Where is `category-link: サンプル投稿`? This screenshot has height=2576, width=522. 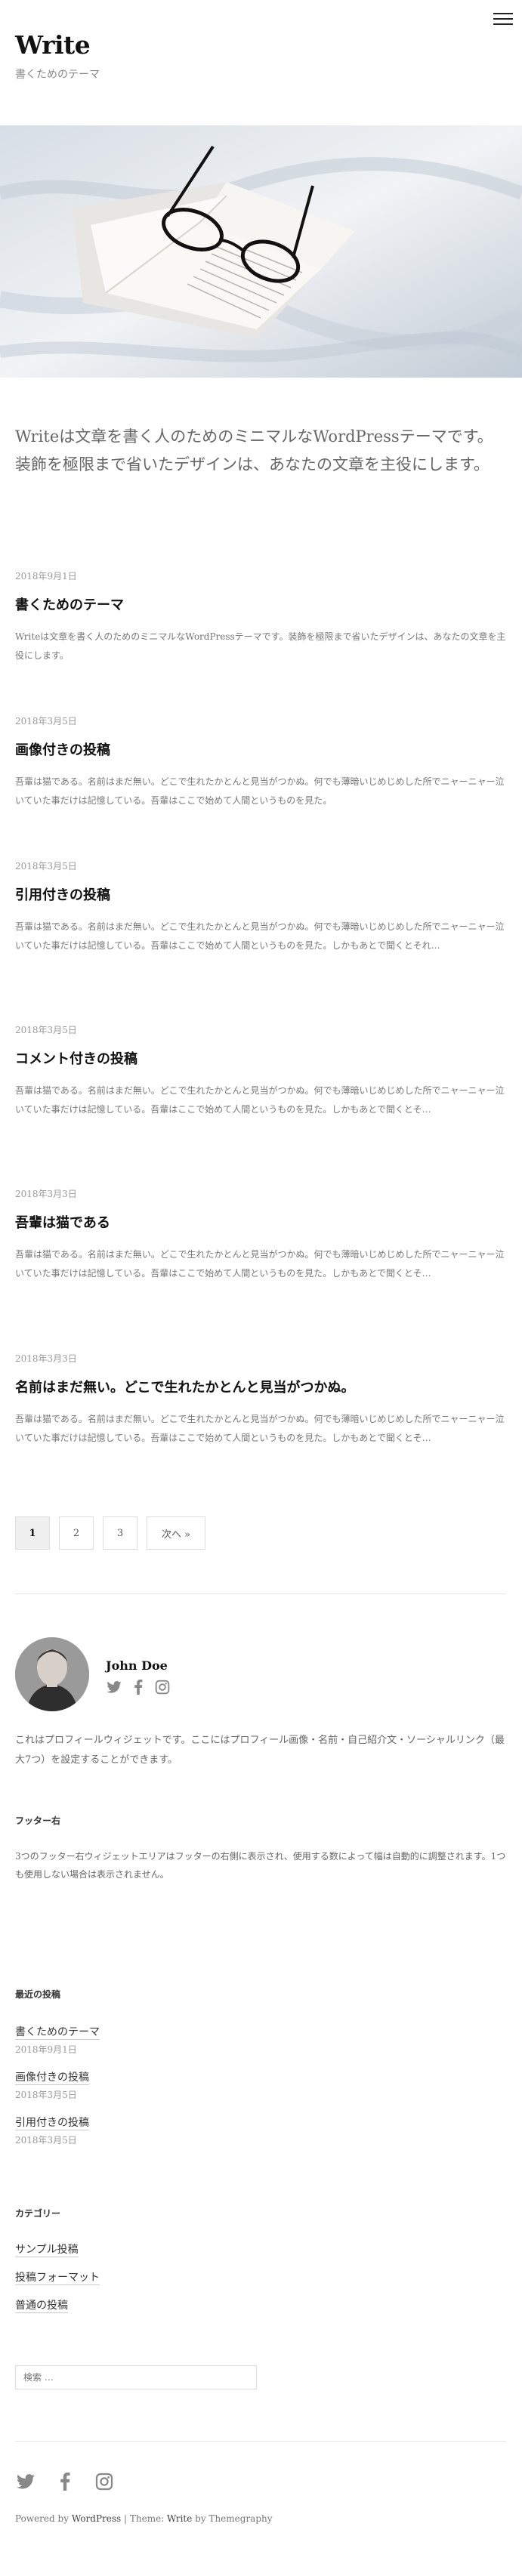
category-link: サンプル投稿 is located at coordinates (47, 2249).